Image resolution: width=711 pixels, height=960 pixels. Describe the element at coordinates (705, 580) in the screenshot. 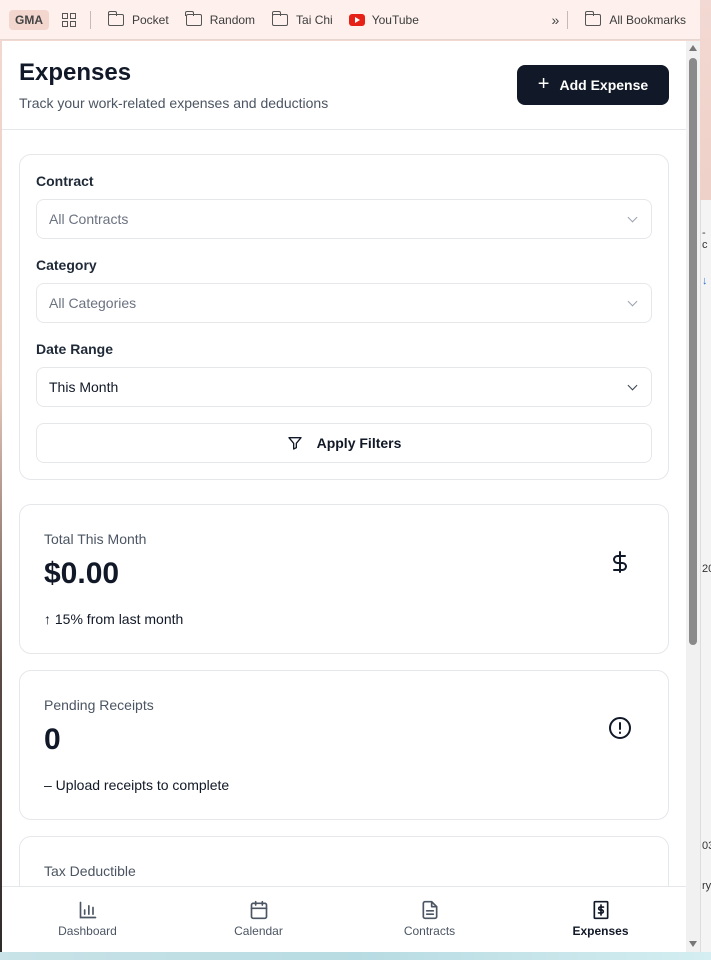

I see `background-window-edge: -c ↓ 20 03 ry` at that location.